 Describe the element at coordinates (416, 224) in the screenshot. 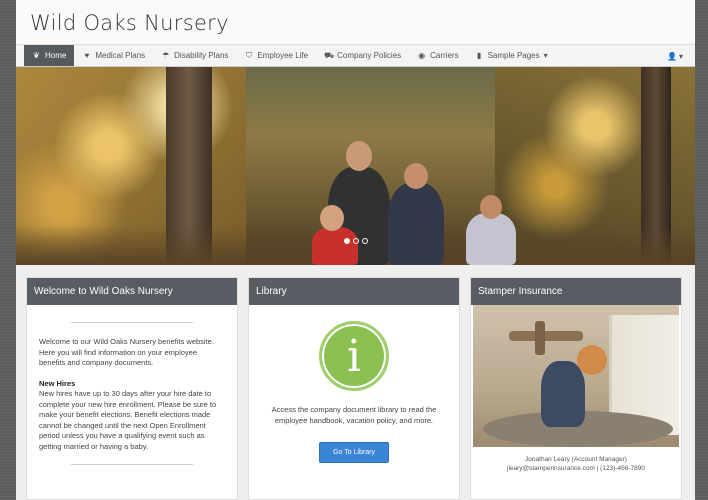

I see `hero-person-mother` at that location.